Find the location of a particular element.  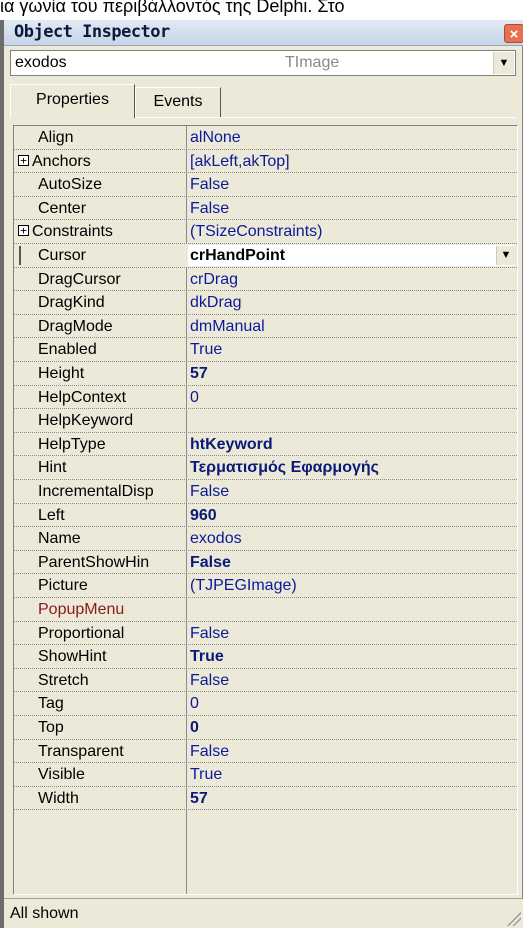

property-name: PopupMenu is located at coordinates (81, 609).